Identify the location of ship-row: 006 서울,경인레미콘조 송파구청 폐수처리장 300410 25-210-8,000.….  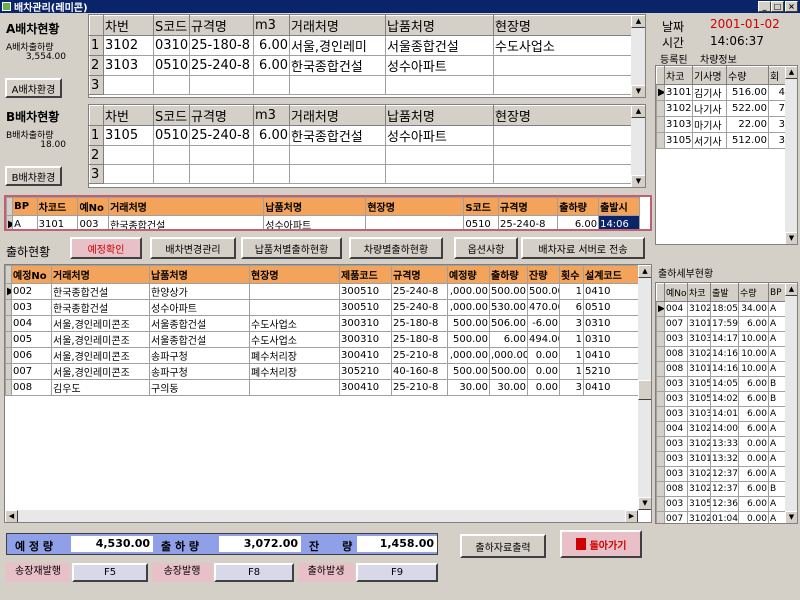
(322, 355).